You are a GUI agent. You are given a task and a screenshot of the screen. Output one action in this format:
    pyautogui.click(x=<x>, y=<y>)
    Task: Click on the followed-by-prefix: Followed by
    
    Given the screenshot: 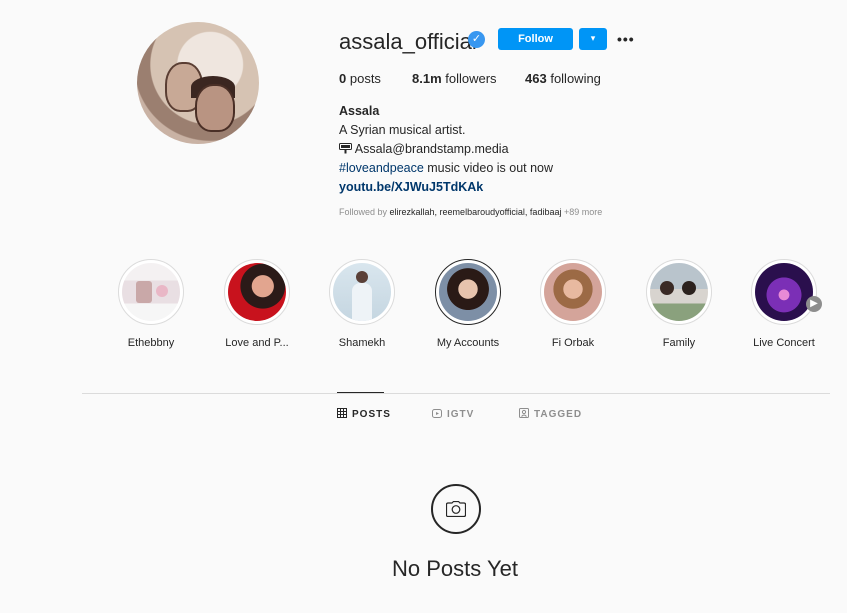 What is the action you would take?
    pyautogui.click(x=364, y=212)
    